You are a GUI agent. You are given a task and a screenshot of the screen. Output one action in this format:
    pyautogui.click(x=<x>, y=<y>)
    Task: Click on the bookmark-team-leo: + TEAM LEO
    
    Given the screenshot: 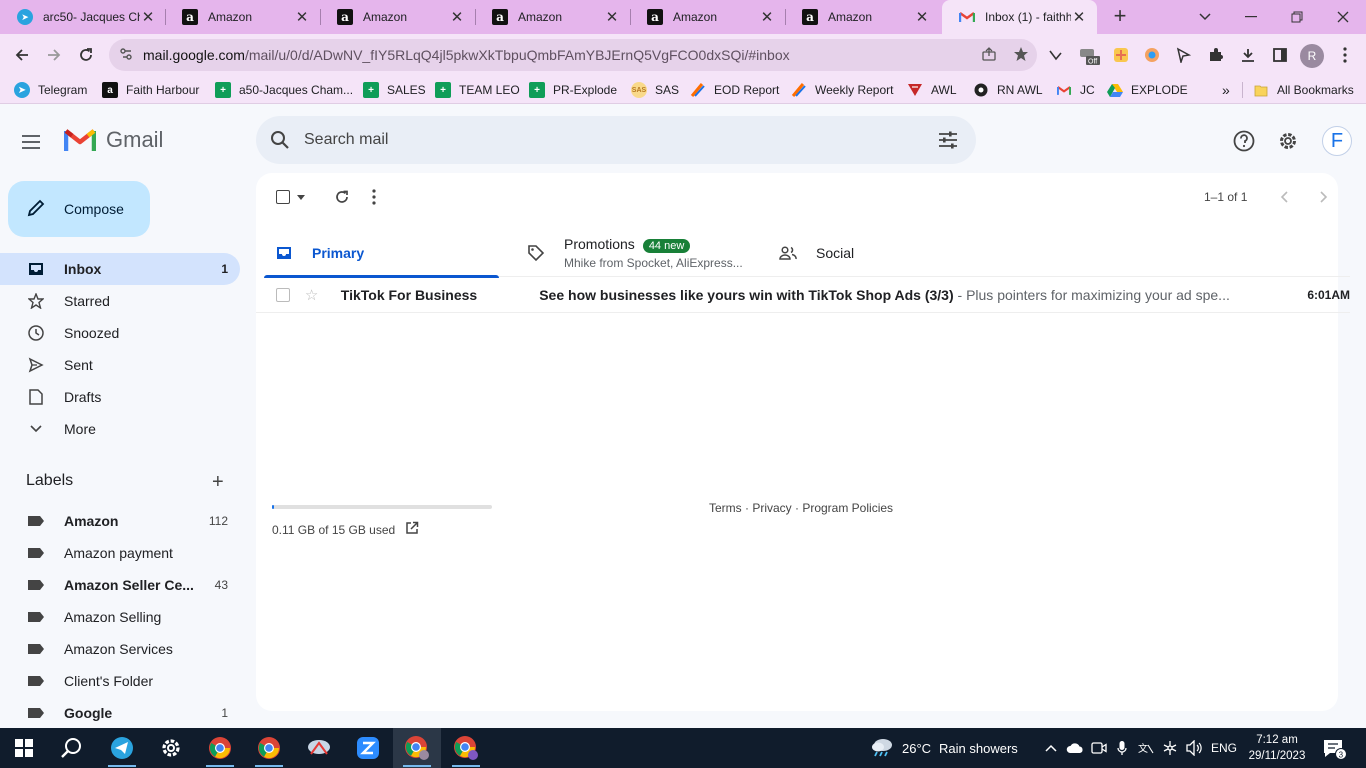 What is the action you would take?
    pyautogui.click(x=477, y=90)
    